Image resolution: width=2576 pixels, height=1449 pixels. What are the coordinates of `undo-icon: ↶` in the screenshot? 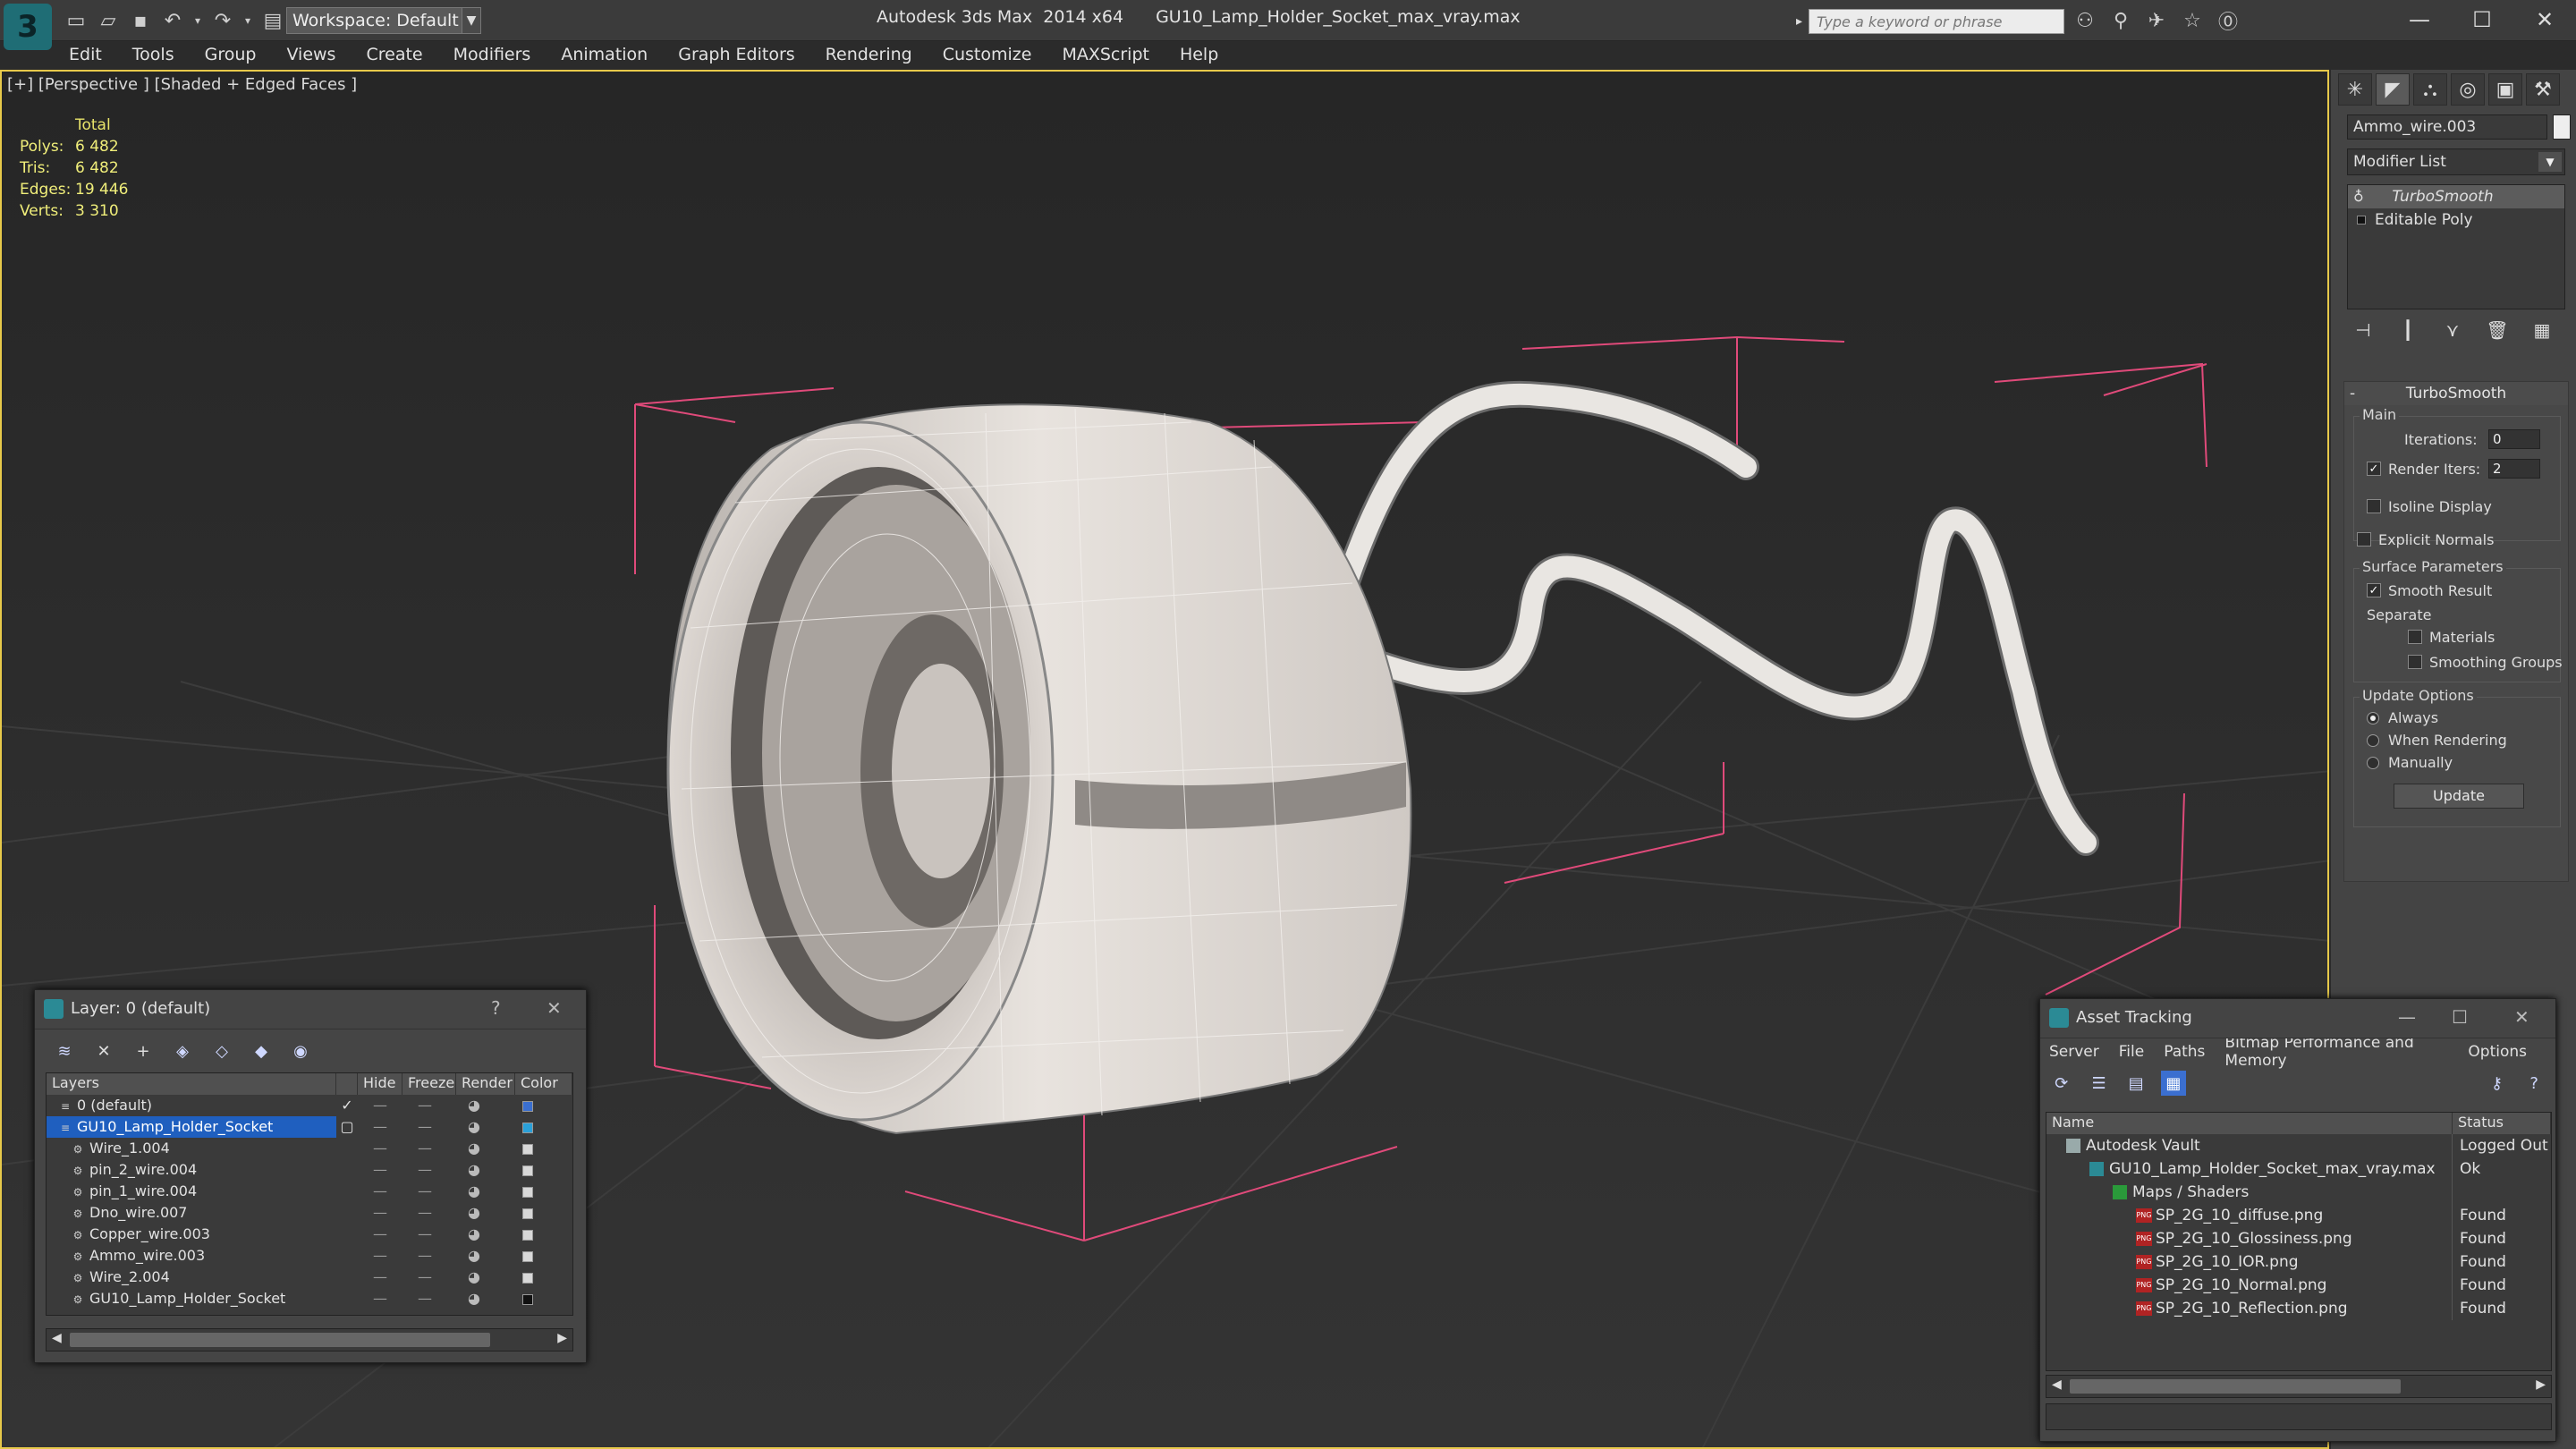 It's located at (172, 20).